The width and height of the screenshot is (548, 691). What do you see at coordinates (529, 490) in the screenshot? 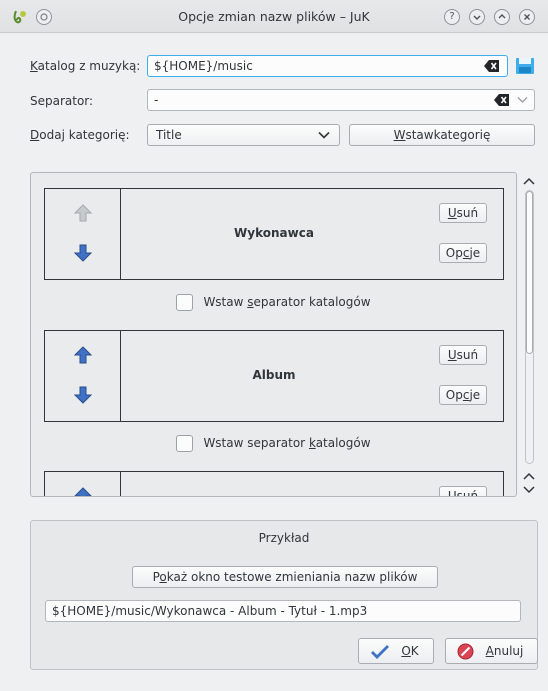
I see `scroll-down-icon` at bounding box center [529, 490].